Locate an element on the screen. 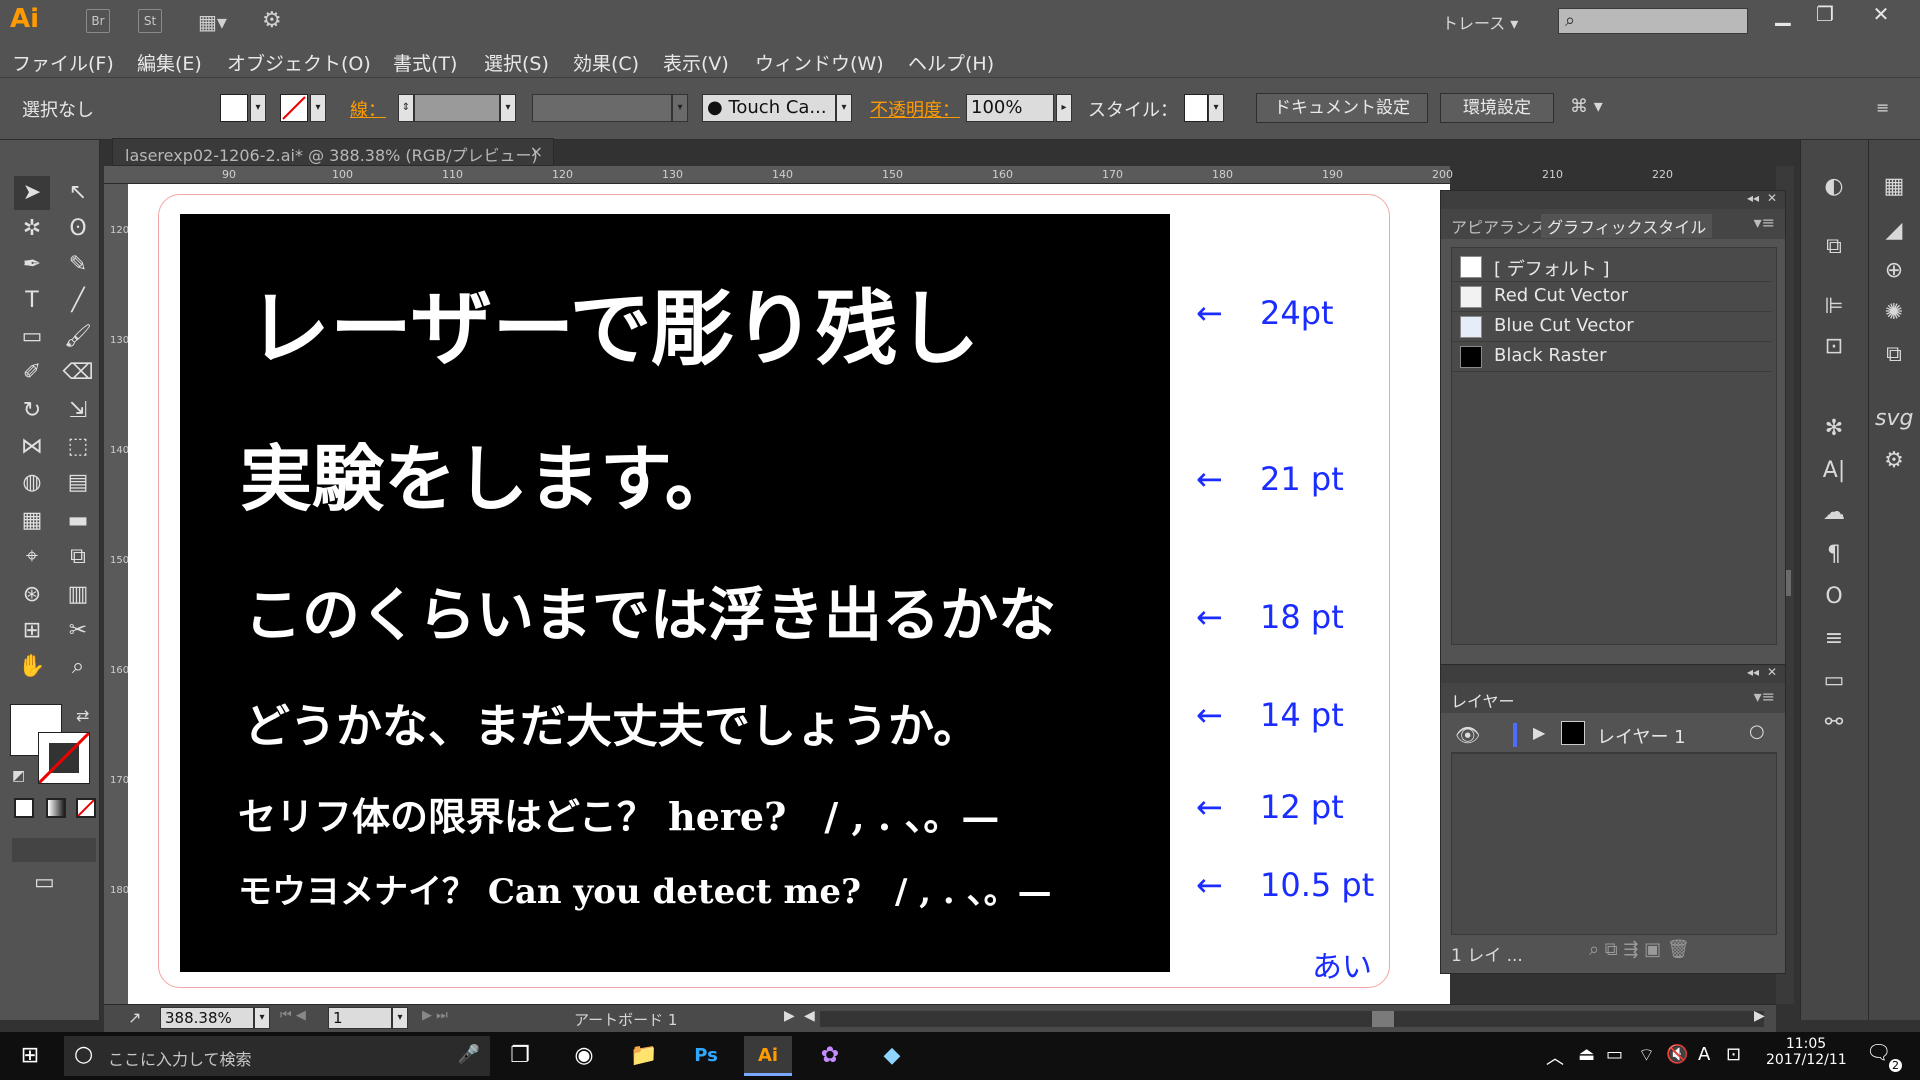  gradient-tool-icon: ▬ is located at coordinates (78, 521).